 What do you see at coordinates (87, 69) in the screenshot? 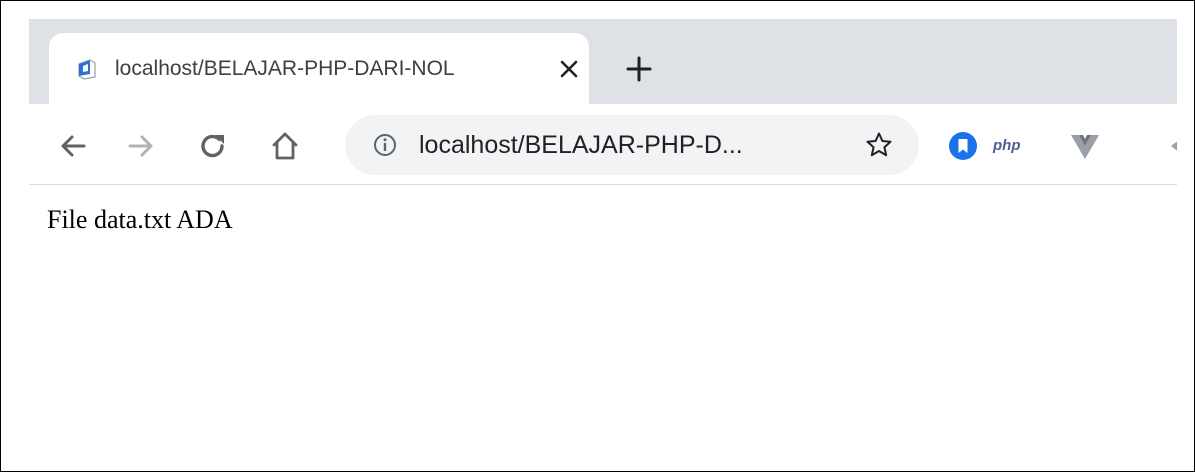
I see `page-favicon-icon` at bounding box center [87, 69].